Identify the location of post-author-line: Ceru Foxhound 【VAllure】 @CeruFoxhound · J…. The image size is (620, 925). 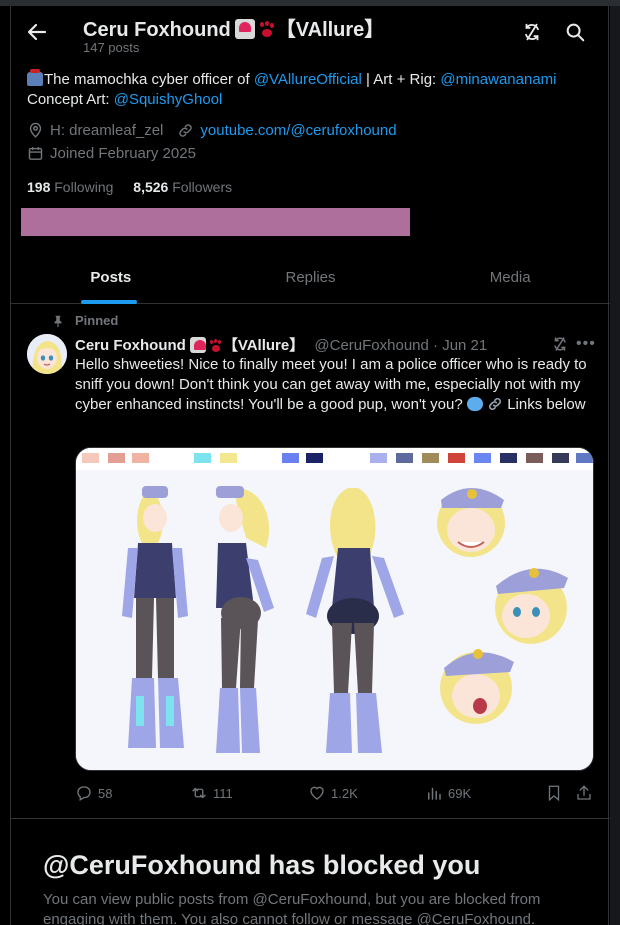
(281, 344).